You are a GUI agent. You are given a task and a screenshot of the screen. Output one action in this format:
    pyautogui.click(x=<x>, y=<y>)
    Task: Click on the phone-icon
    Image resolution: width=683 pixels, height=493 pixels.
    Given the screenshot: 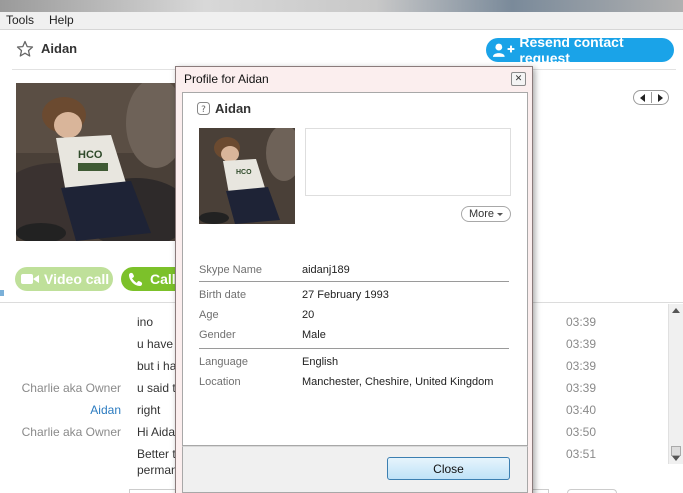 What is the action you would take?
    pyautogui.click(x=136, y=279)
    